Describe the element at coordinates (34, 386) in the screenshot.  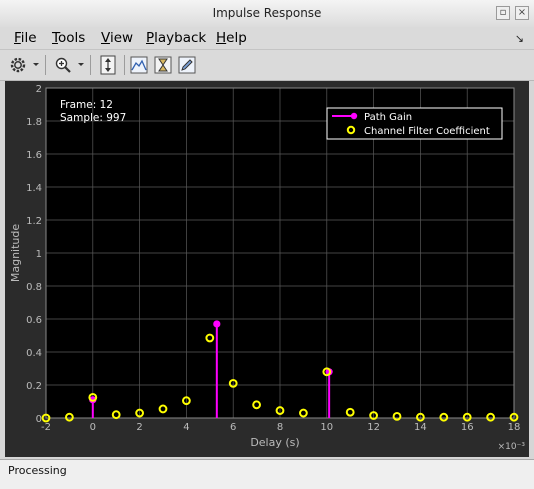
I see `y-tick-label: 0.2` at that location.